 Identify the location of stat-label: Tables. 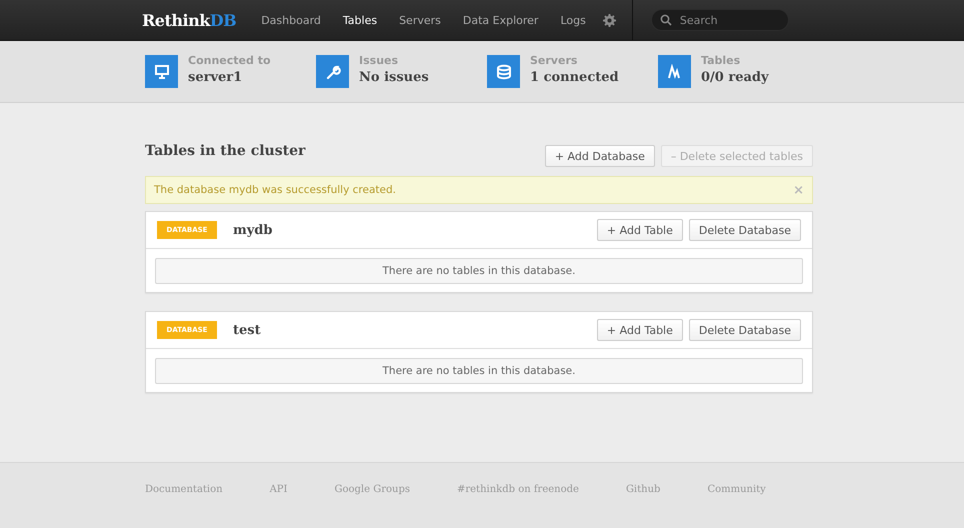
(721, 60).